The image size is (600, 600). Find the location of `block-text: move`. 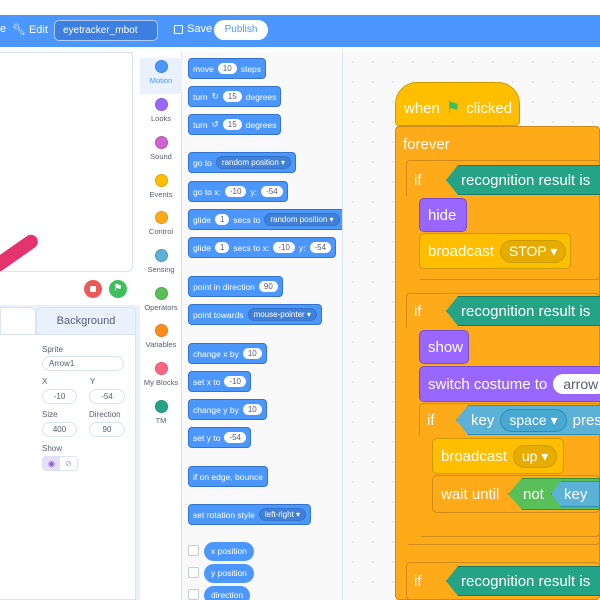

block-text: move is located at coordinates (203, 68).